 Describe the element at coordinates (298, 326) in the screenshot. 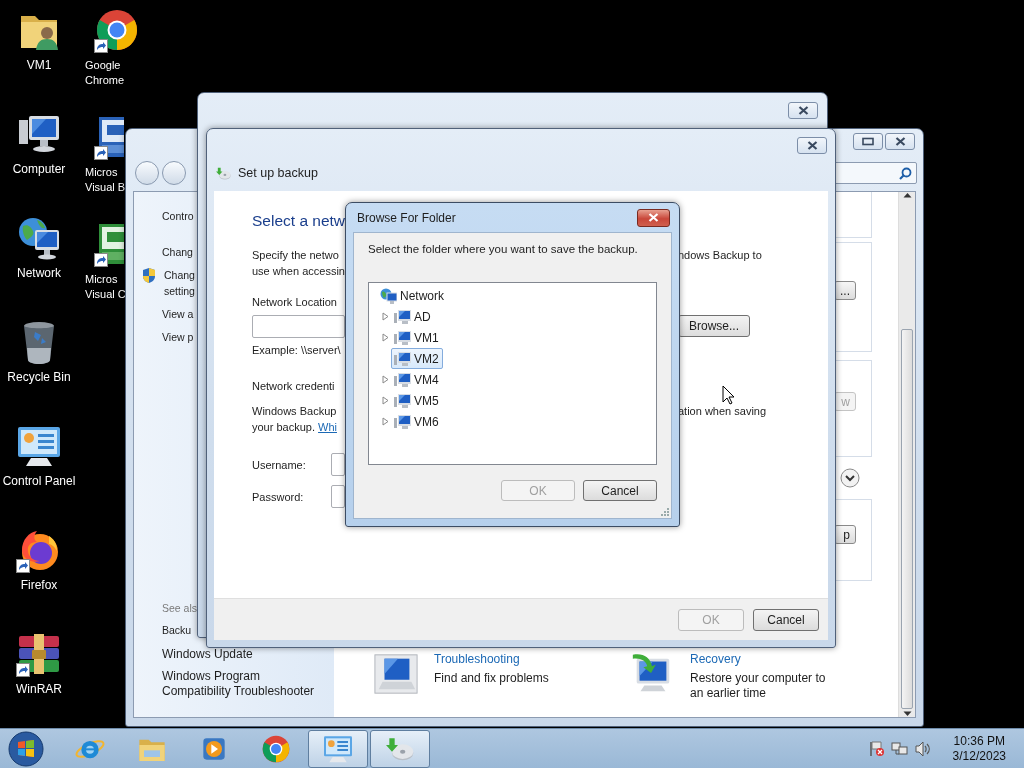

I see `location-field` at that location.